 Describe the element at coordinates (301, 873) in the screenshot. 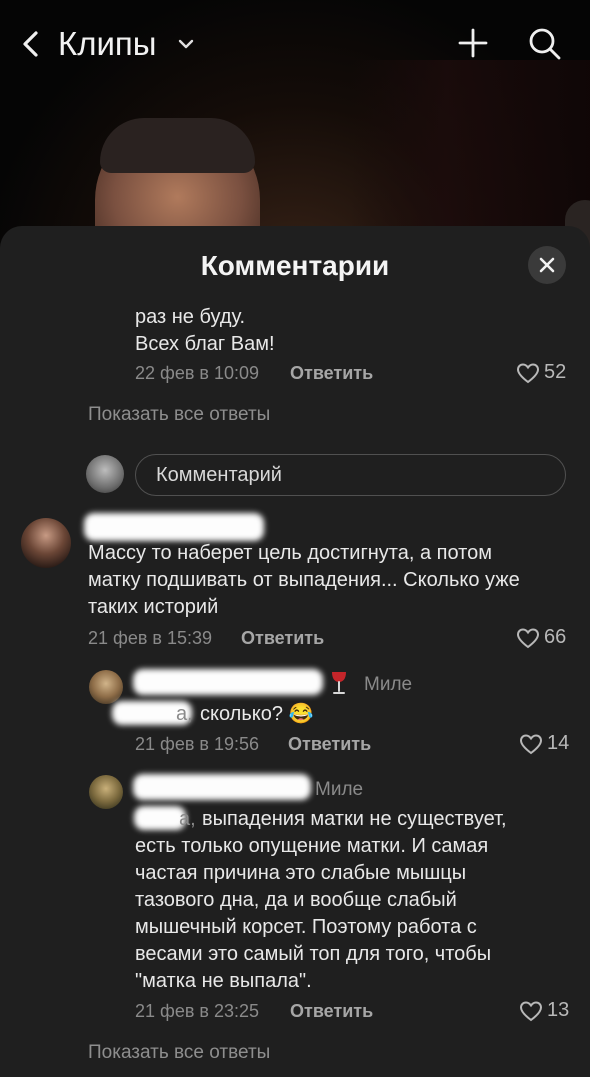

I see `comment-text-line: частая причина это слабые мышцы` at that location.